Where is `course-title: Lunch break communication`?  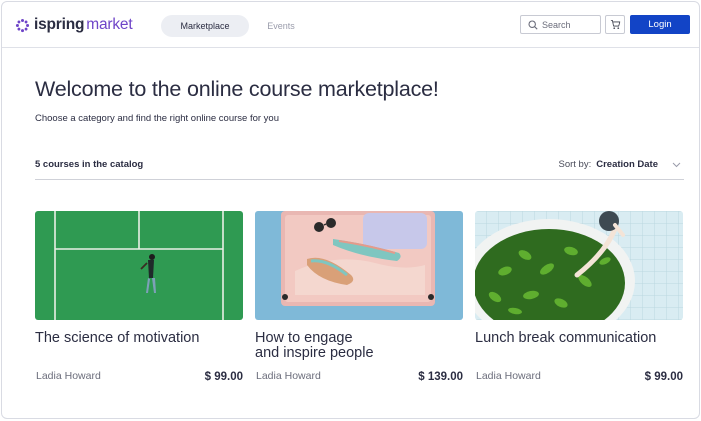 course-title: Lunch break communication is located at coordinates (579, 338).